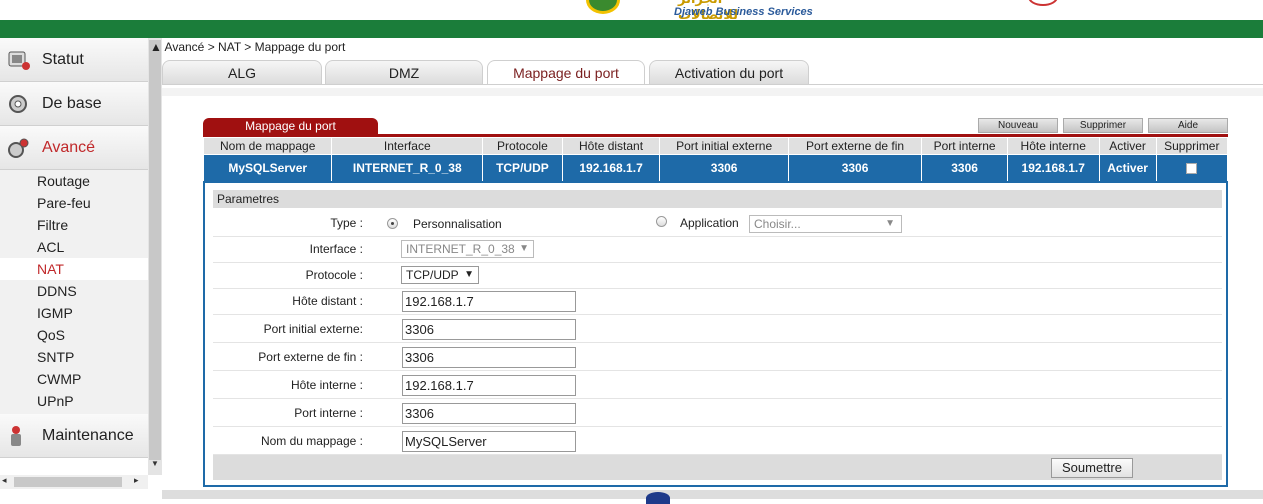  What do you see at coordinates (661, 221) in the screenshot?
I see `application-radio` at bounding box center [661, 221].